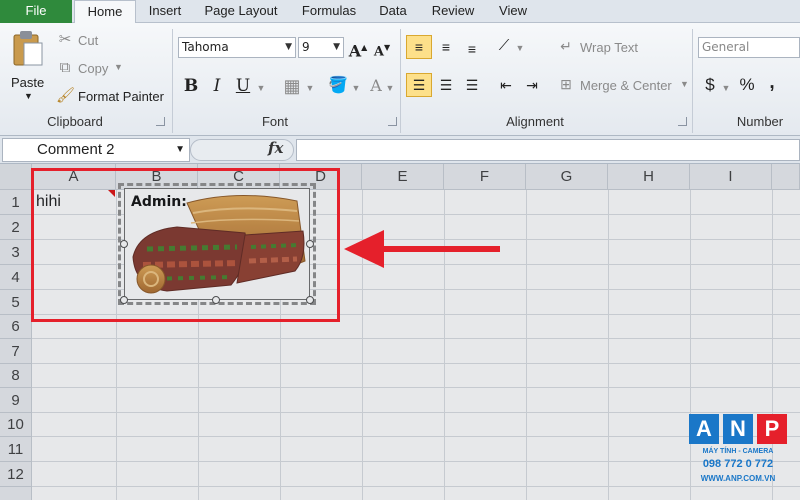 Image resolution: width=800 pixels, height=500 pixels. Describe the element at coordinates (566, 46) in the screenshot. I see `wrap-text-icon: ↵` at that location.